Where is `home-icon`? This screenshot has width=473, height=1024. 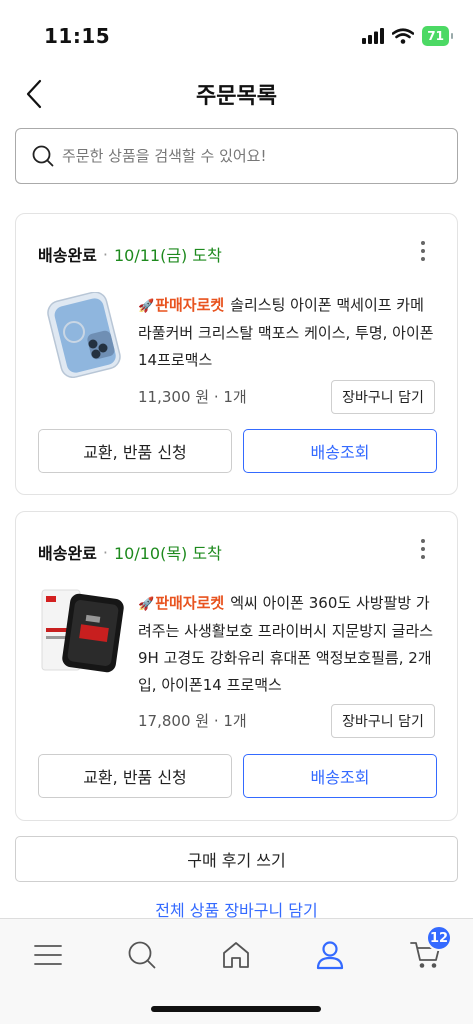
home-icon is located at coordinates (236, 955).